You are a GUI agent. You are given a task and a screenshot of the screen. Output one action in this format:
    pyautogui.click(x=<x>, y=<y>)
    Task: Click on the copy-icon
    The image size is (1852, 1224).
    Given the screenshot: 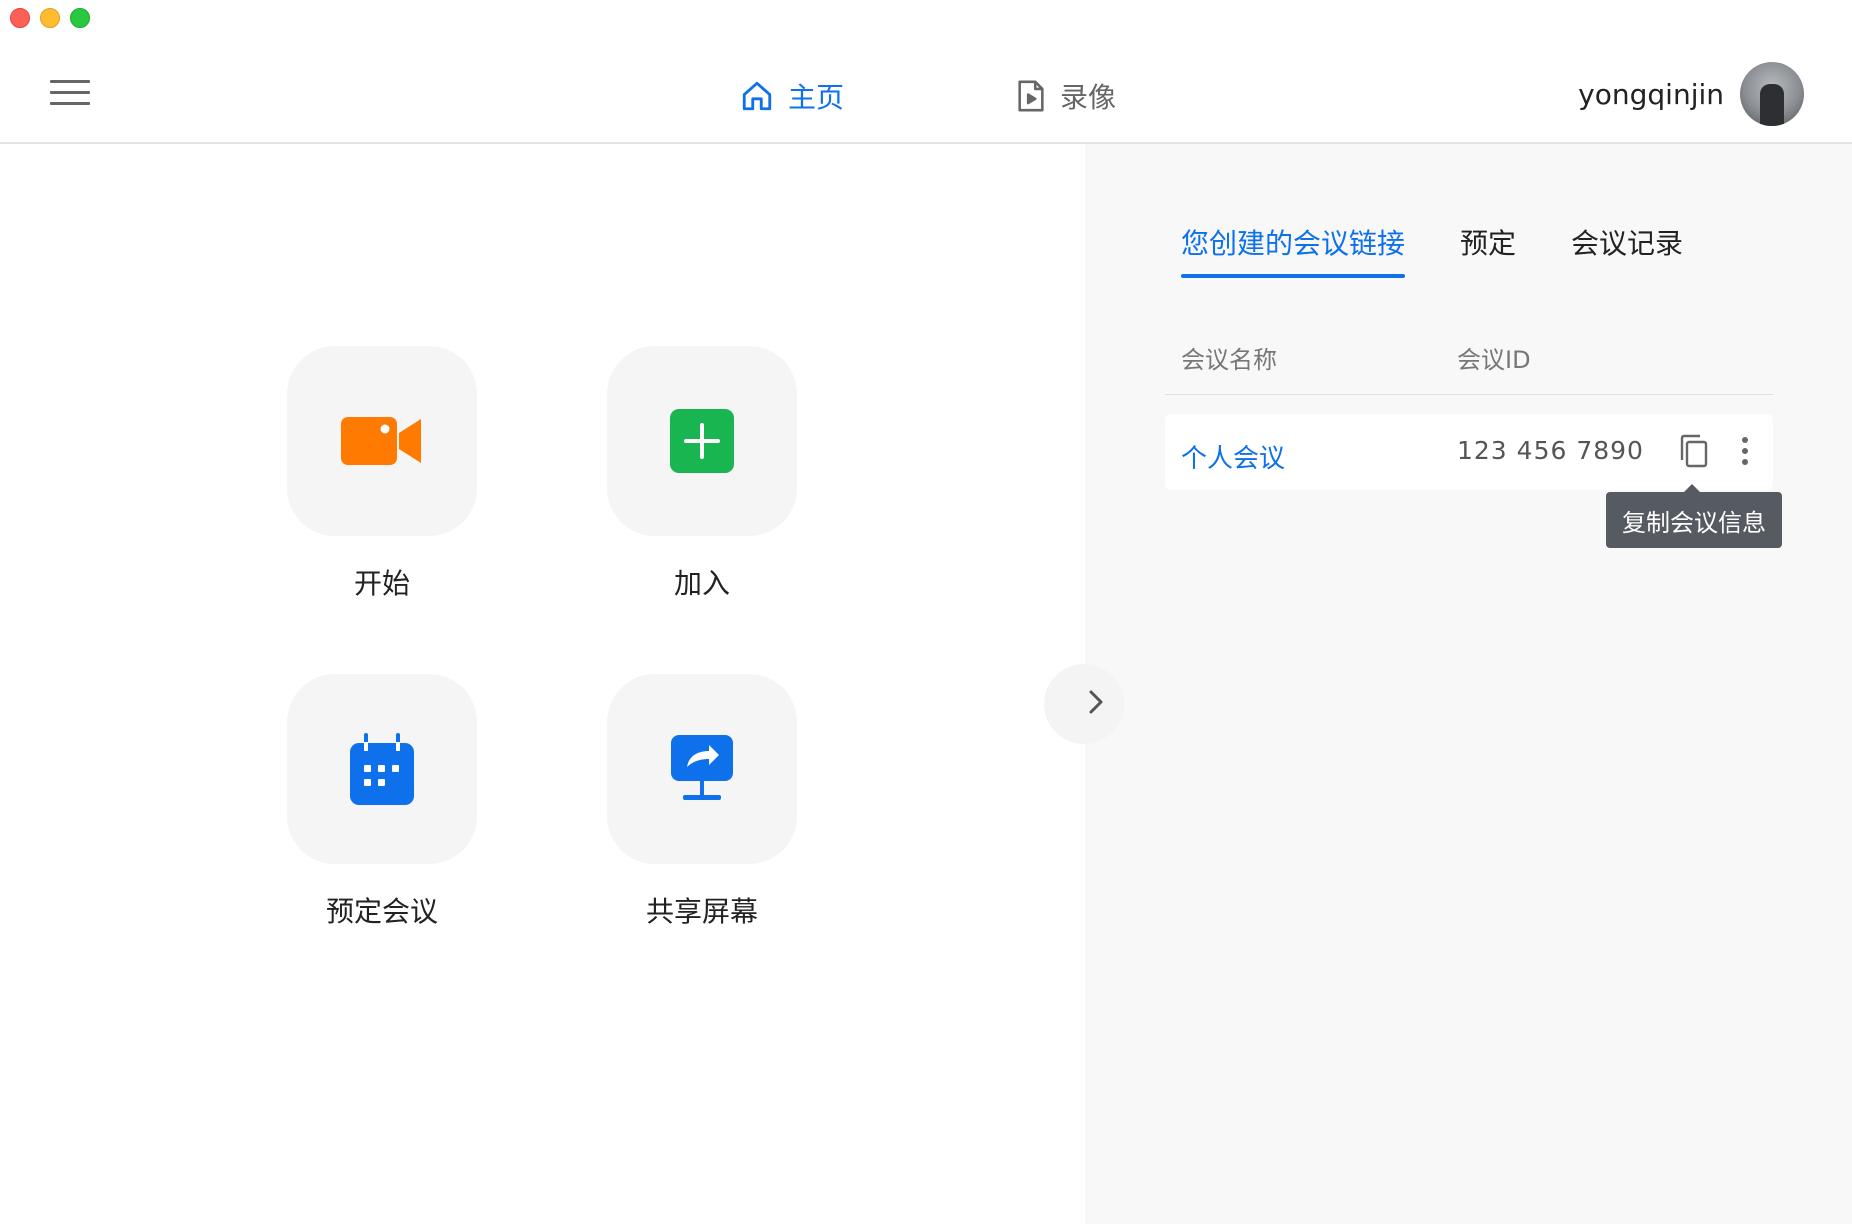 What is the action you would take?
    pyautogui.click(x=1694, y=451)
    